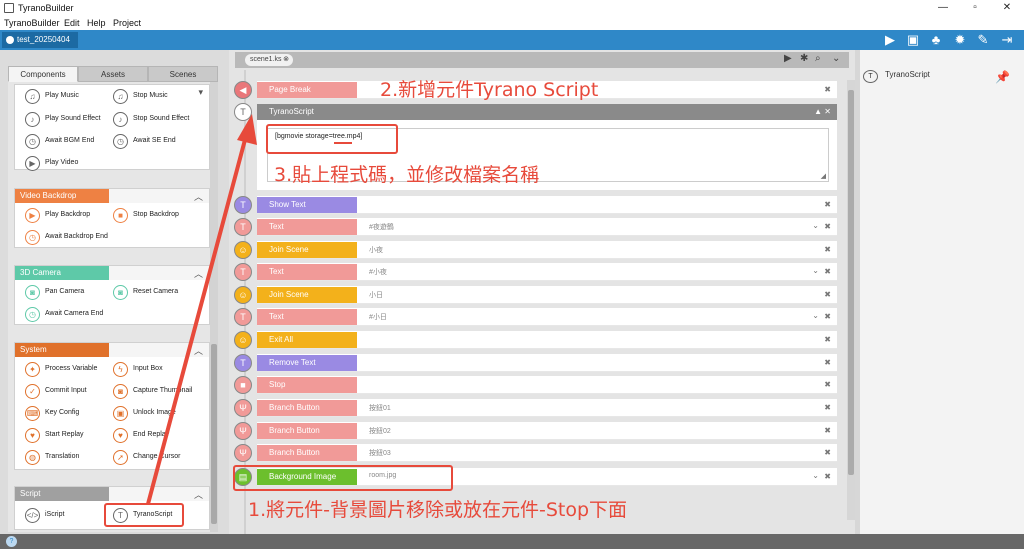 This screenshot has width=1024, height=549. What do you see at coordinates (71, 164) in the screenshot?
I see `comp-play-video: ▶ Play Video` at bounding box center [71, 164].